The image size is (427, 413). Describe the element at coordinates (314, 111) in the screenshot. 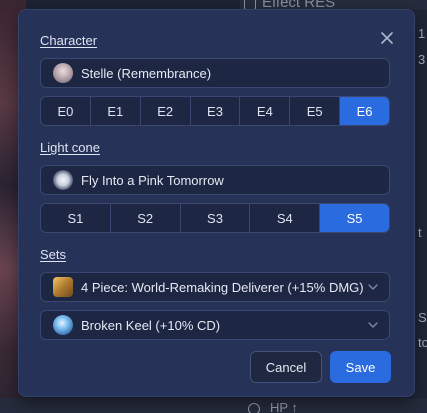

I see `eidolon-option: E5` at that location.